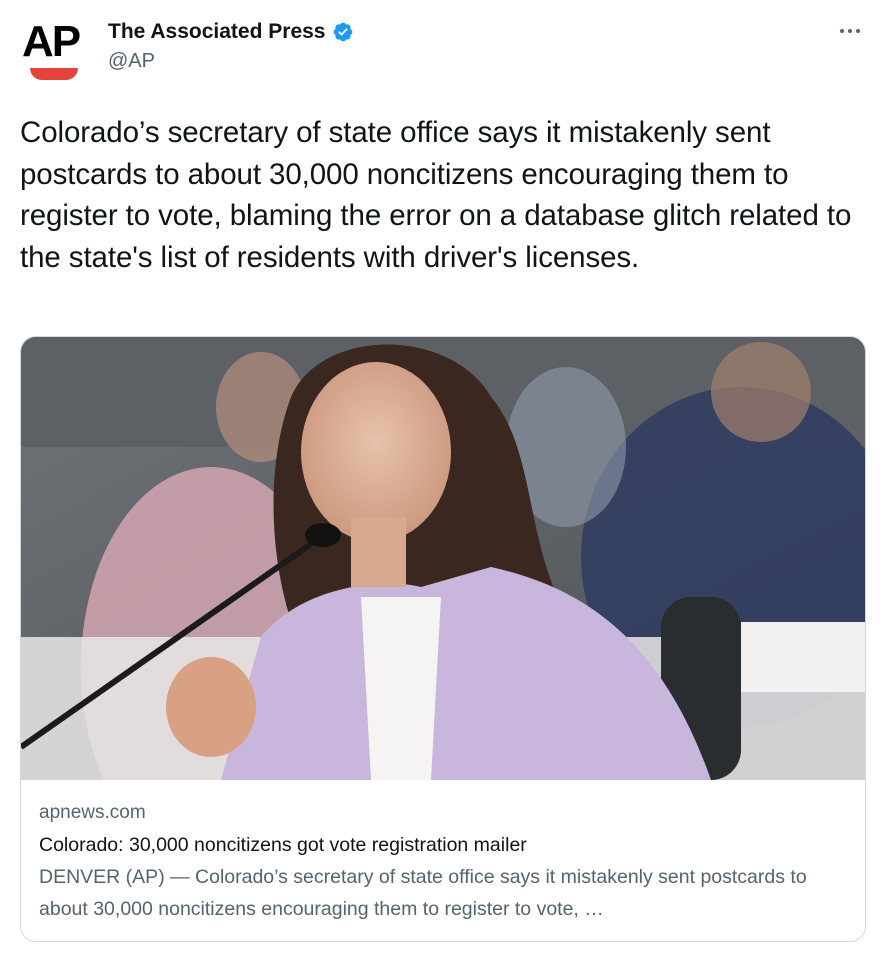 This screenshot has height=958, width=882. Describe the element at coordinates (217, 32) in the screenshot. I see `author-name: The Associated Press` at that location.